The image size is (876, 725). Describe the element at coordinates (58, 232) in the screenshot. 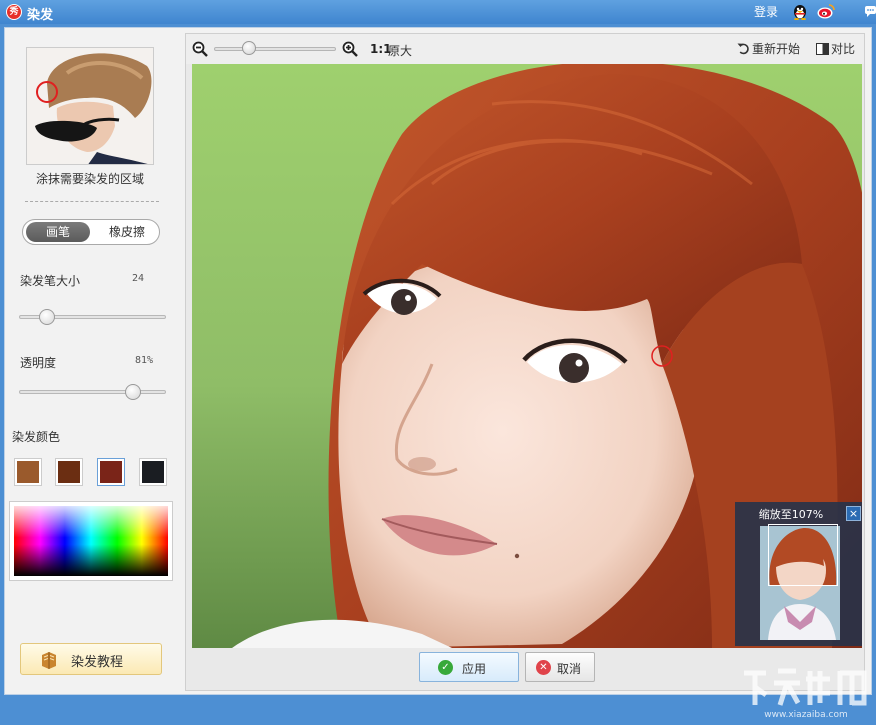

I see `brush-tool-button: 画笔` at that location.